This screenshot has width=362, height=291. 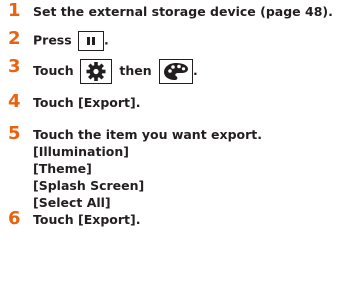 I want to click on step-number: 6, so click(x=14, y=218).